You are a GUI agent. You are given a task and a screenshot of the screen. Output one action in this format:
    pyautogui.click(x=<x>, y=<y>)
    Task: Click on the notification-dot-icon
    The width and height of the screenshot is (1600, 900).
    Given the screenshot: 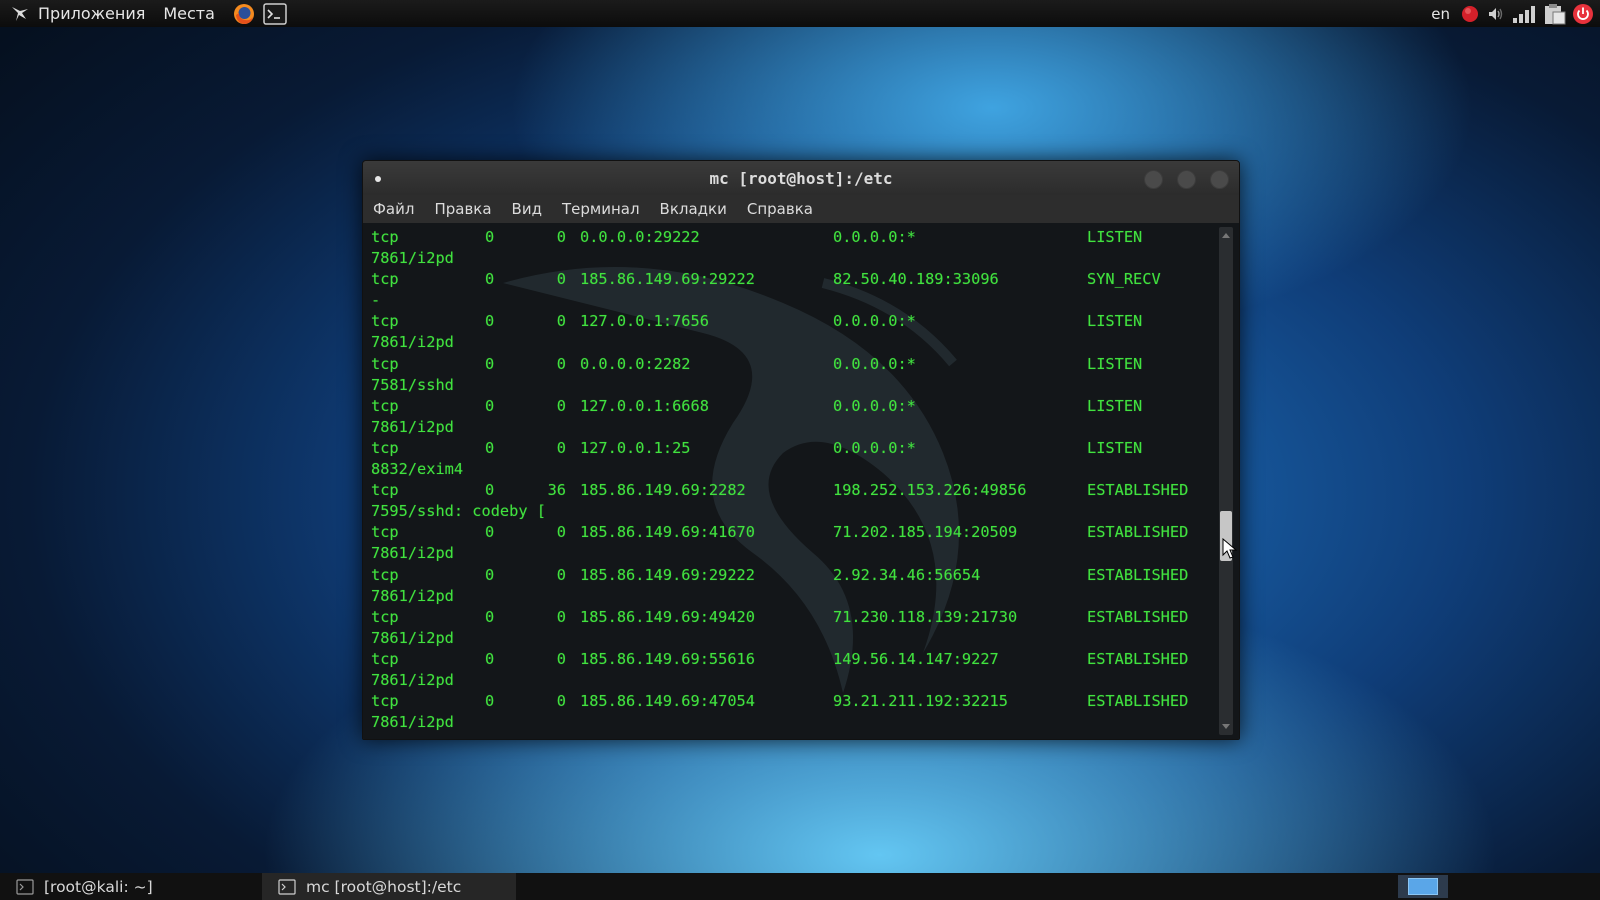 What is the action you would take?
    pyautogui.click(x=1470, y=13)
    